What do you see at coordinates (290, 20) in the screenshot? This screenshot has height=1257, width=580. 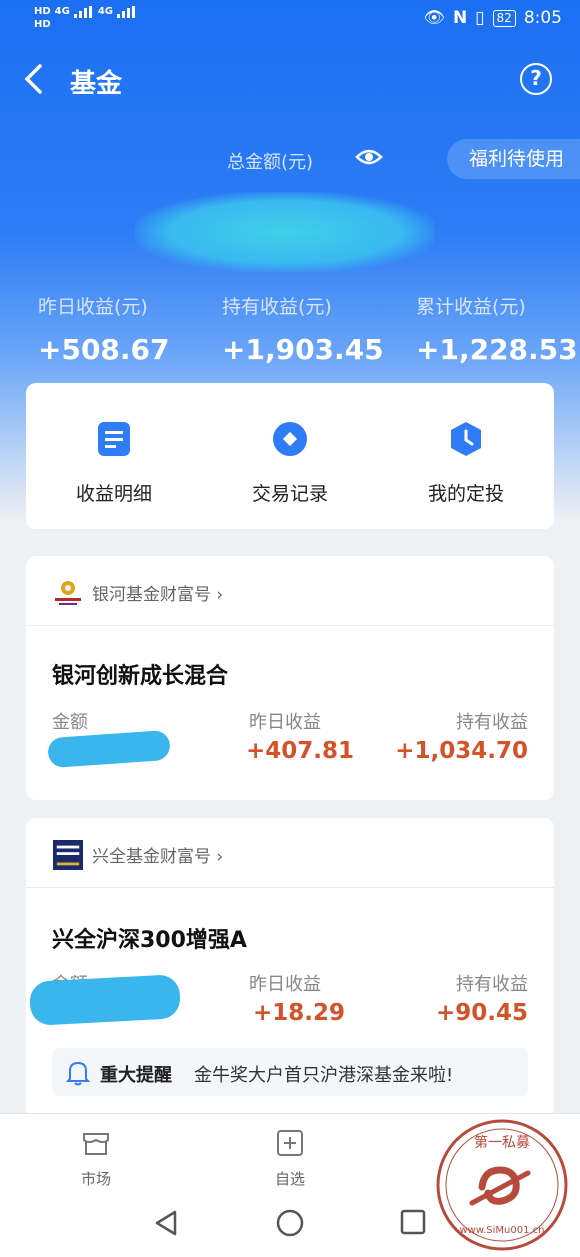 I see `status-bar: HD 4G 4G HD 👁 N ▯ 82 8:05` at bounding box center [290, 20].